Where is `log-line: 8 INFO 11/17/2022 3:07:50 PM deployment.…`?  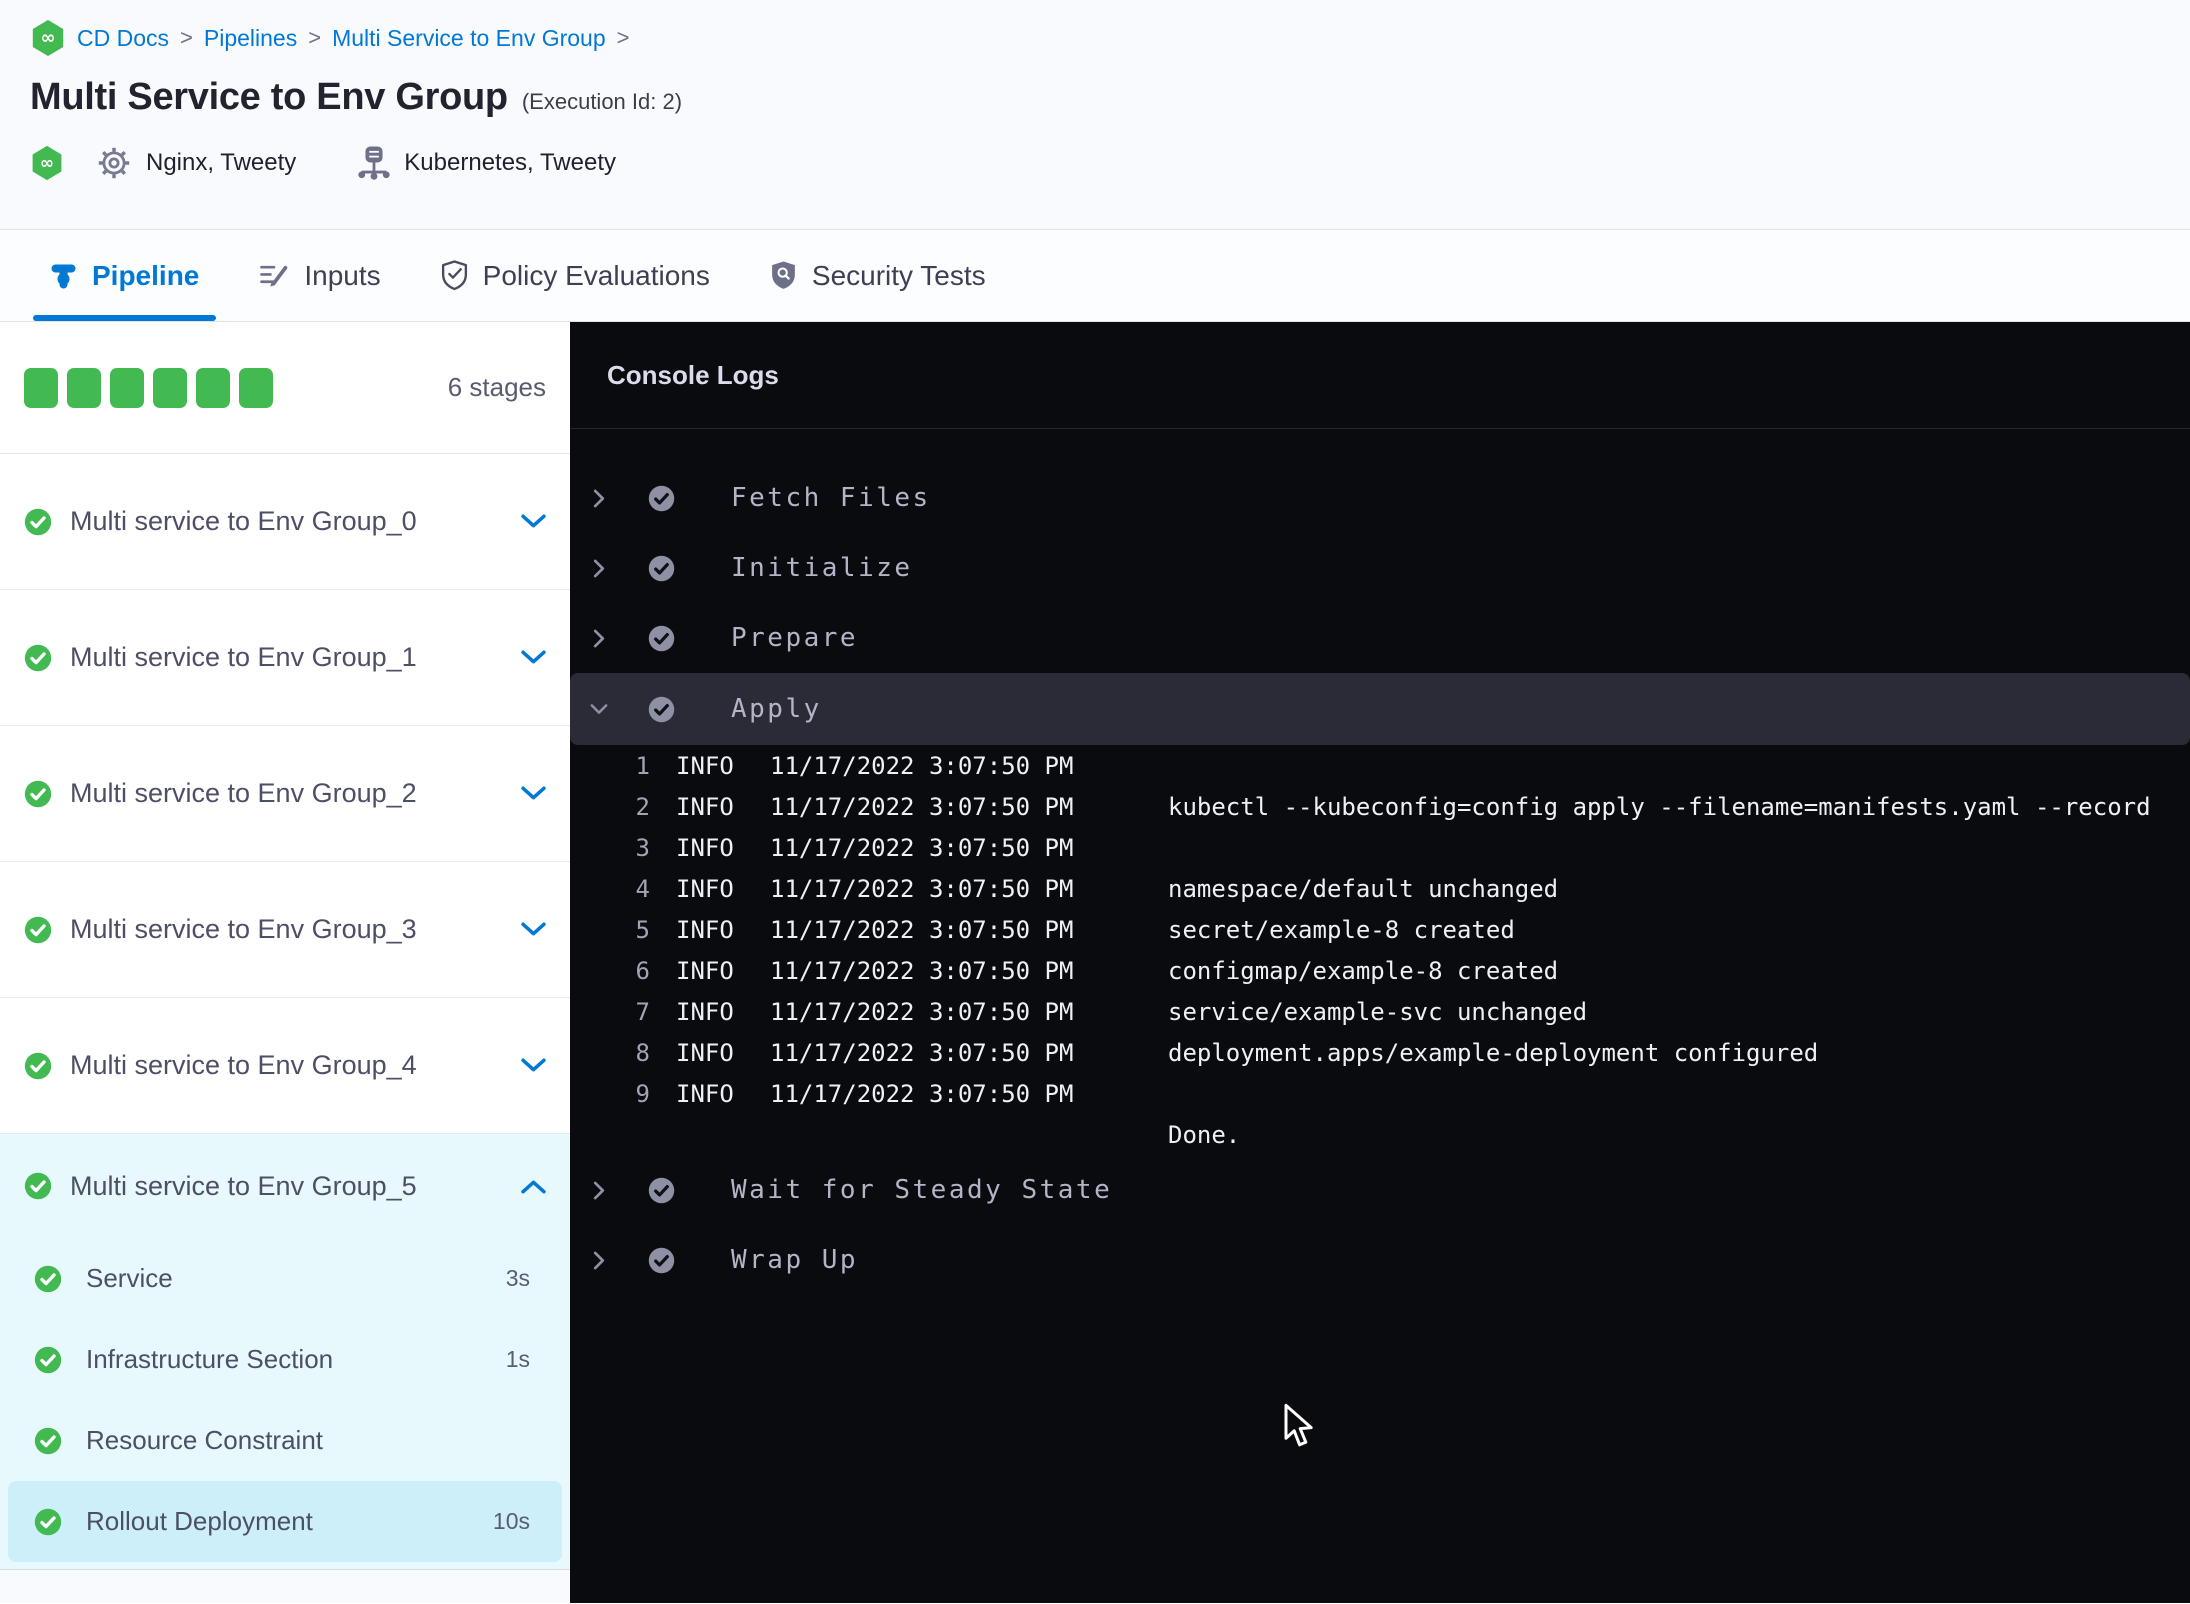 log-line: 8 INFO 11/17/2022 3:07:50 PM deployment.… is located at coordinates (1398, 1052).